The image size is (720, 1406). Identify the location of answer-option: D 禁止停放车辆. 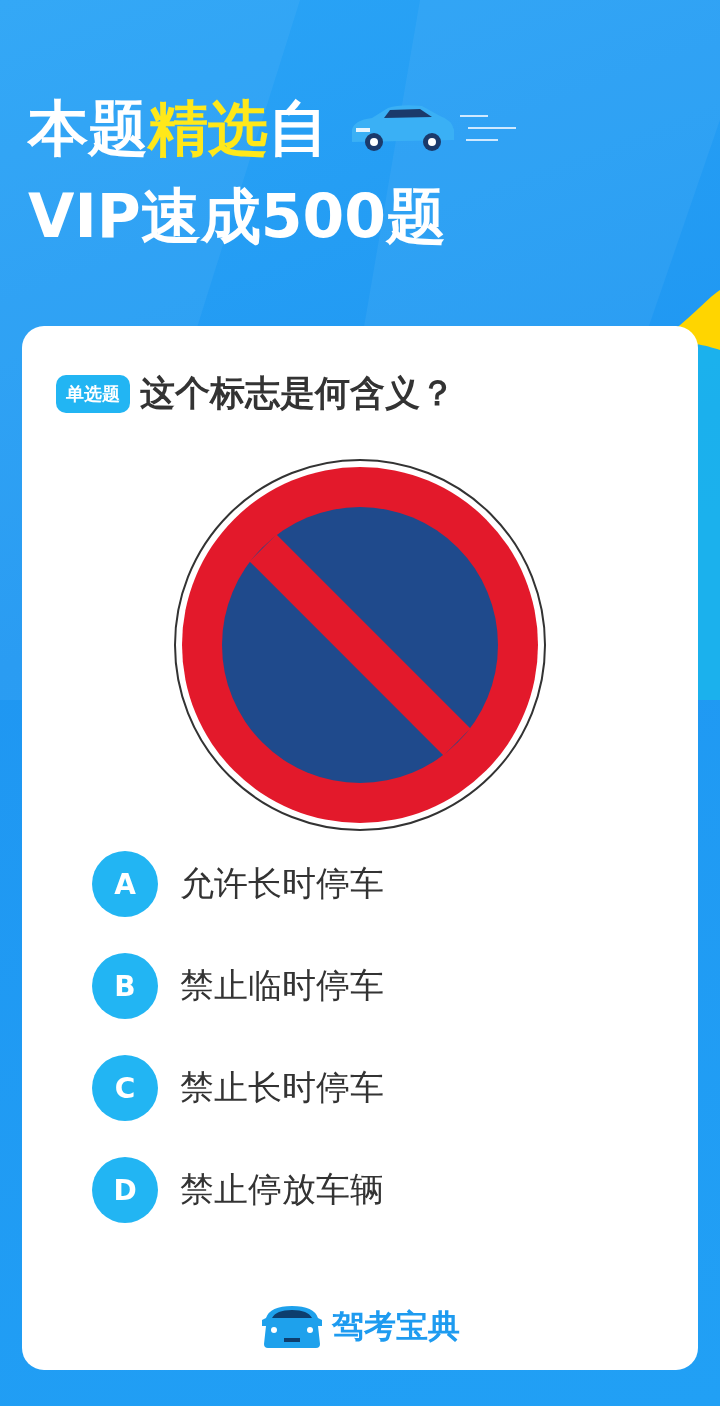
(238, 1190).